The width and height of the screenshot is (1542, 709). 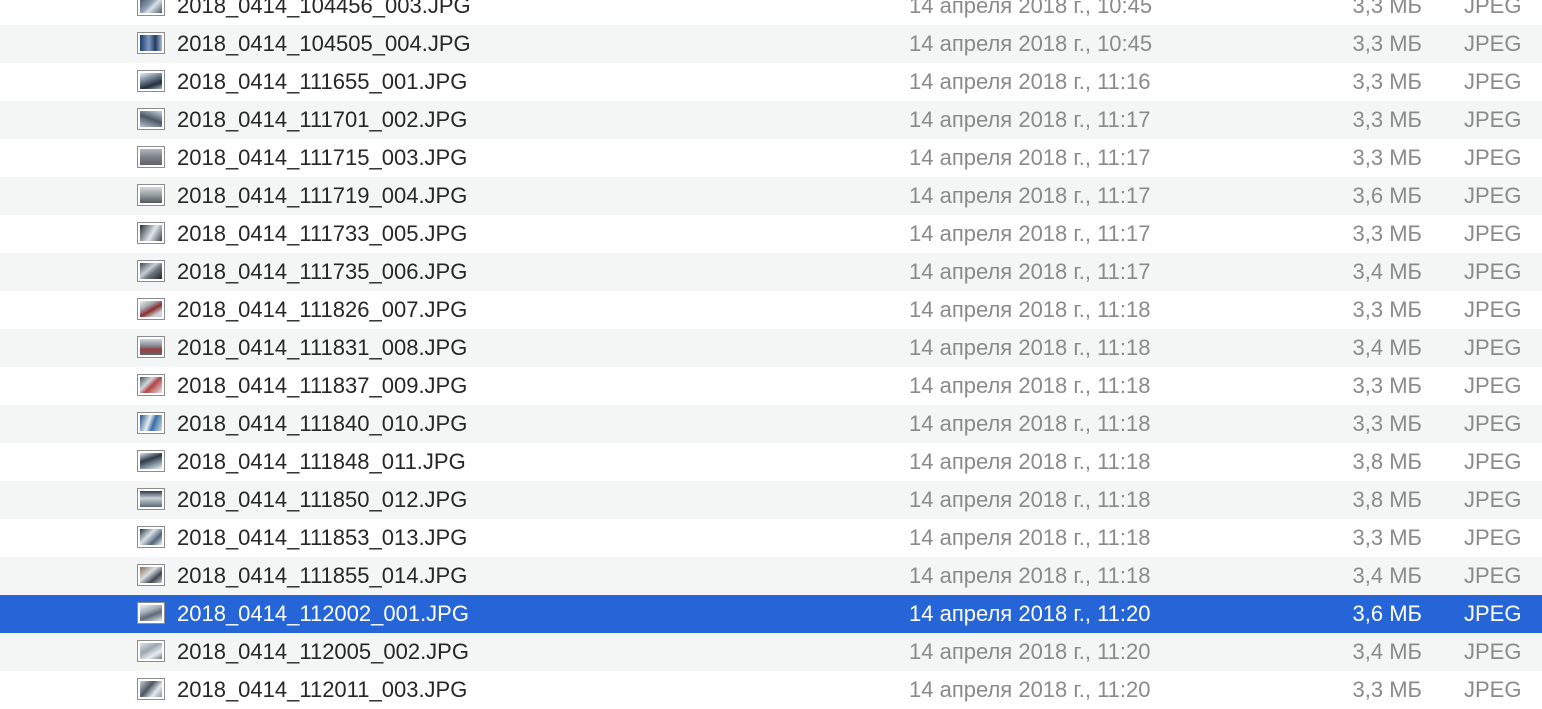 I want to click on file-name: 2018_0414_111655_001.JPG, so click(x=322, y=81).